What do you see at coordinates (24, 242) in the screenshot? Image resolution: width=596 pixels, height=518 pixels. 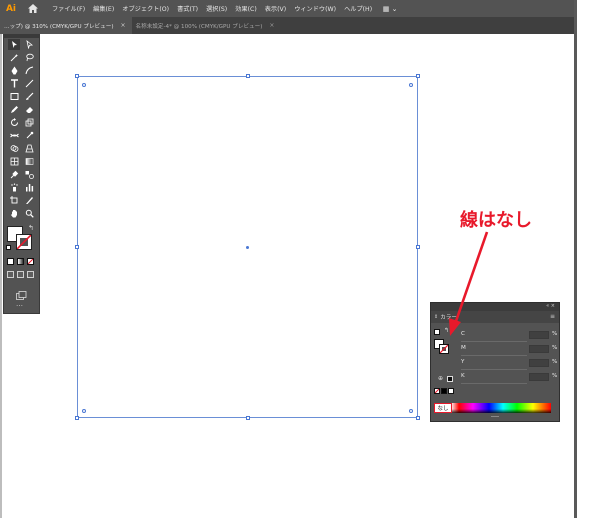 I see `stroke-swatch` at bounding box center [24, 242].